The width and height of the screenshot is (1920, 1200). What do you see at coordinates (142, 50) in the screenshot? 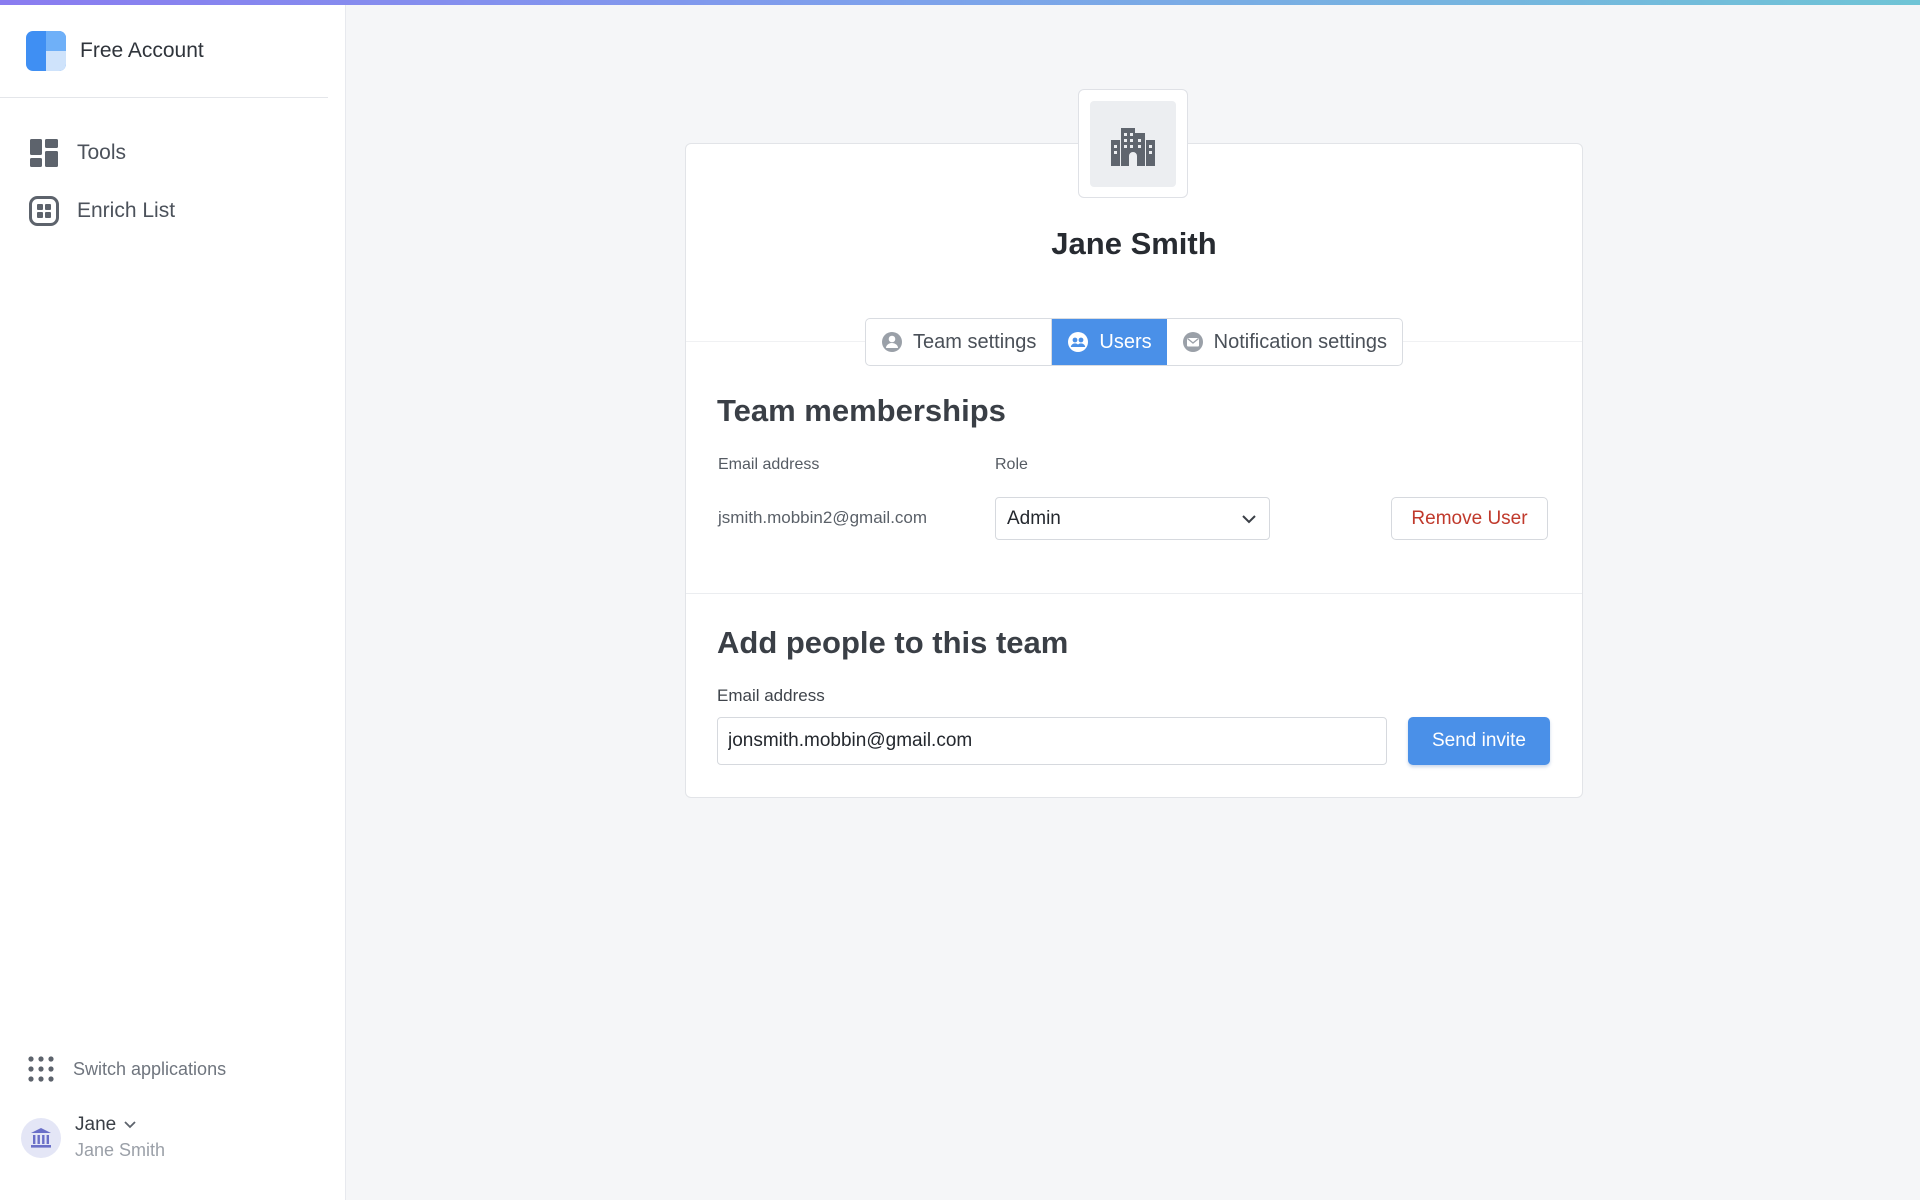
I see `brand-name: Free Account` at bounding box center [142, 50].